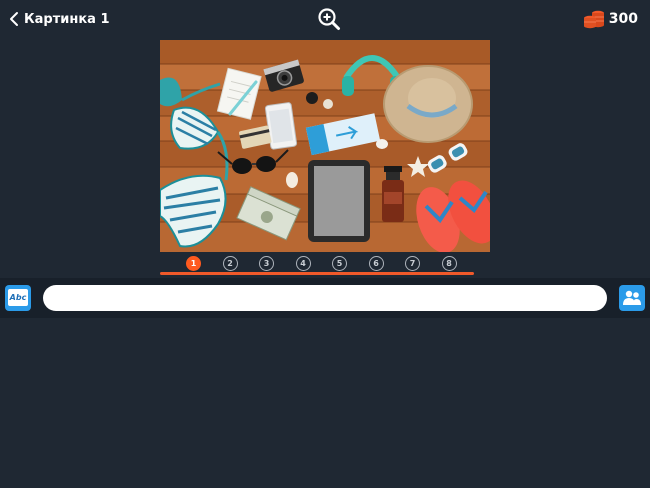 The image size is (650, 488). I want to click on top-bar: Картинка 1 300, so click(325, 19).